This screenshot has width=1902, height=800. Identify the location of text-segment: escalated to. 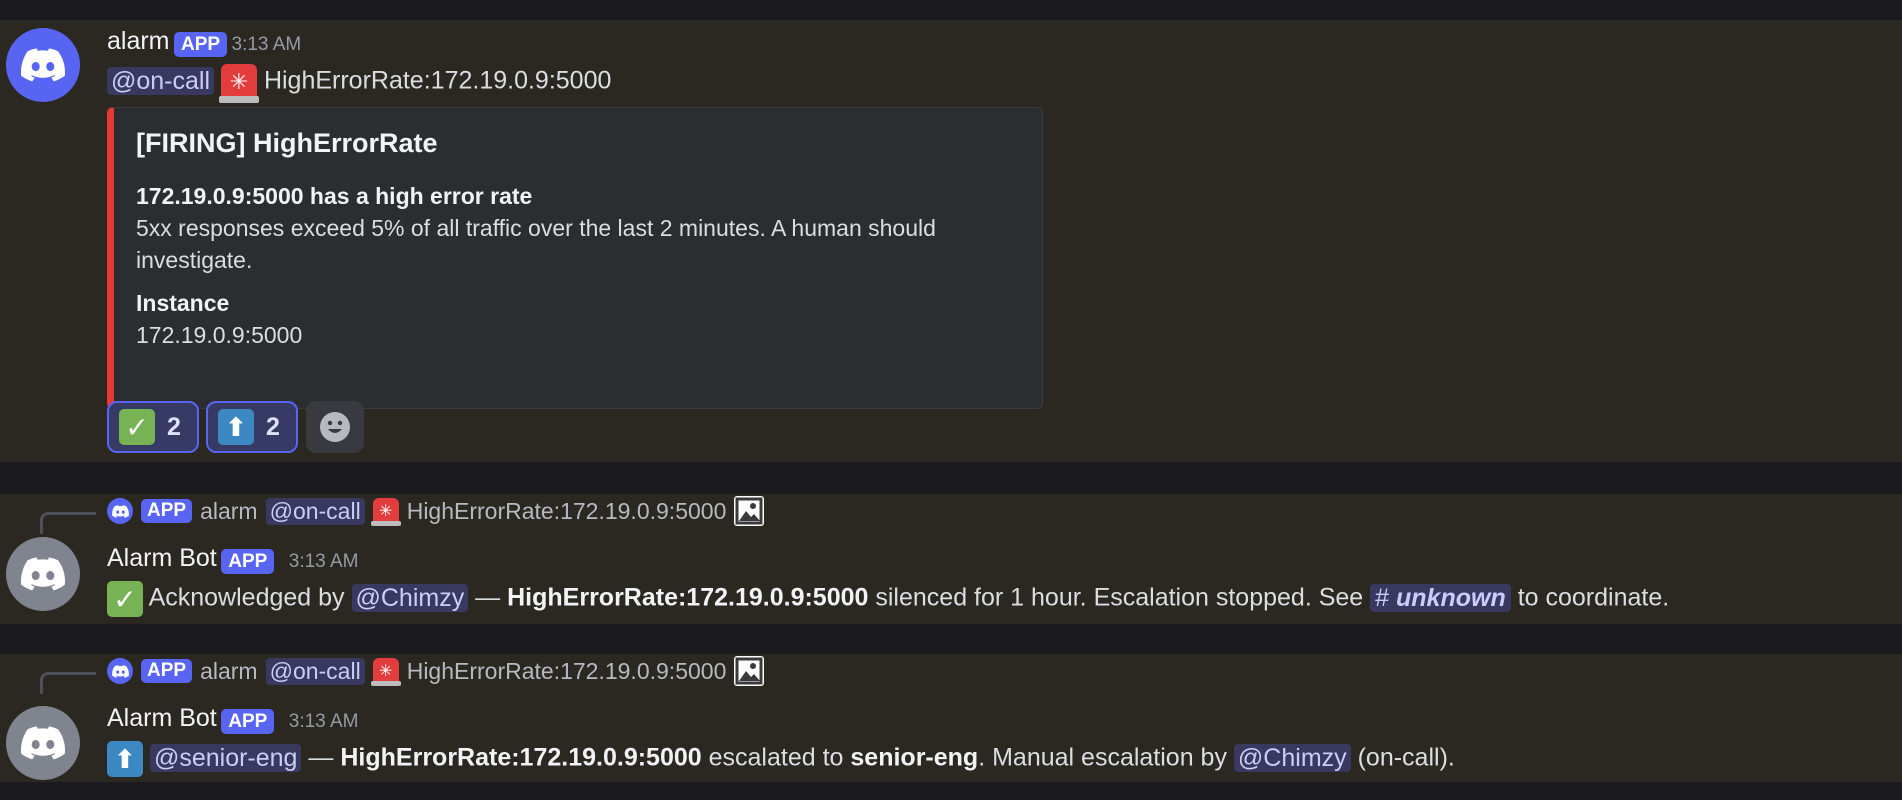
(776, 757).